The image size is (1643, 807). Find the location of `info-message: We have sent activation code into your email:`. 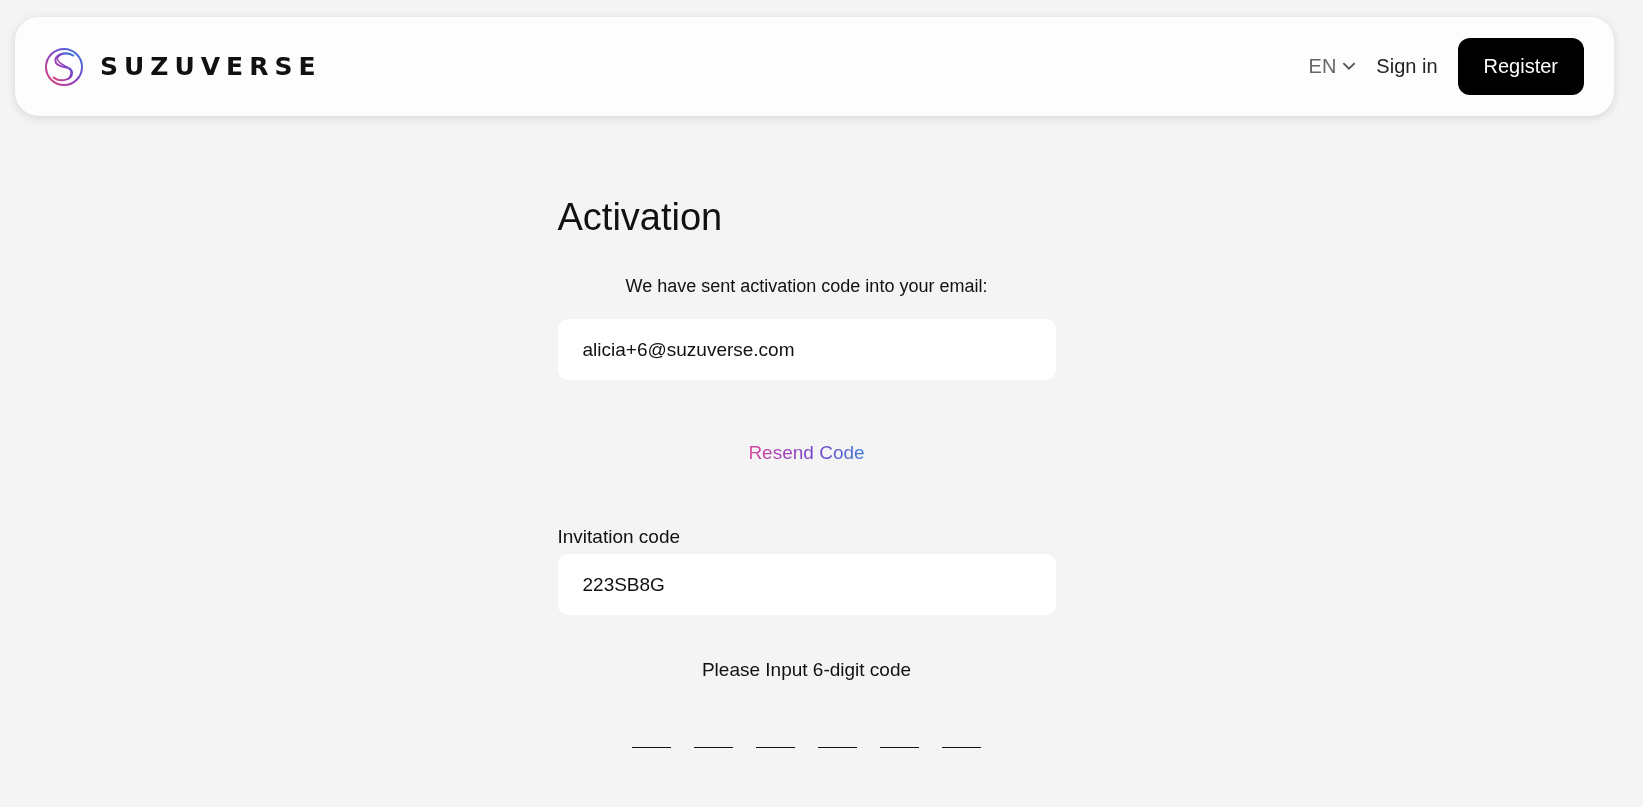

info-message: We have sent activation code into your email: is located at coordinates (806, 286).